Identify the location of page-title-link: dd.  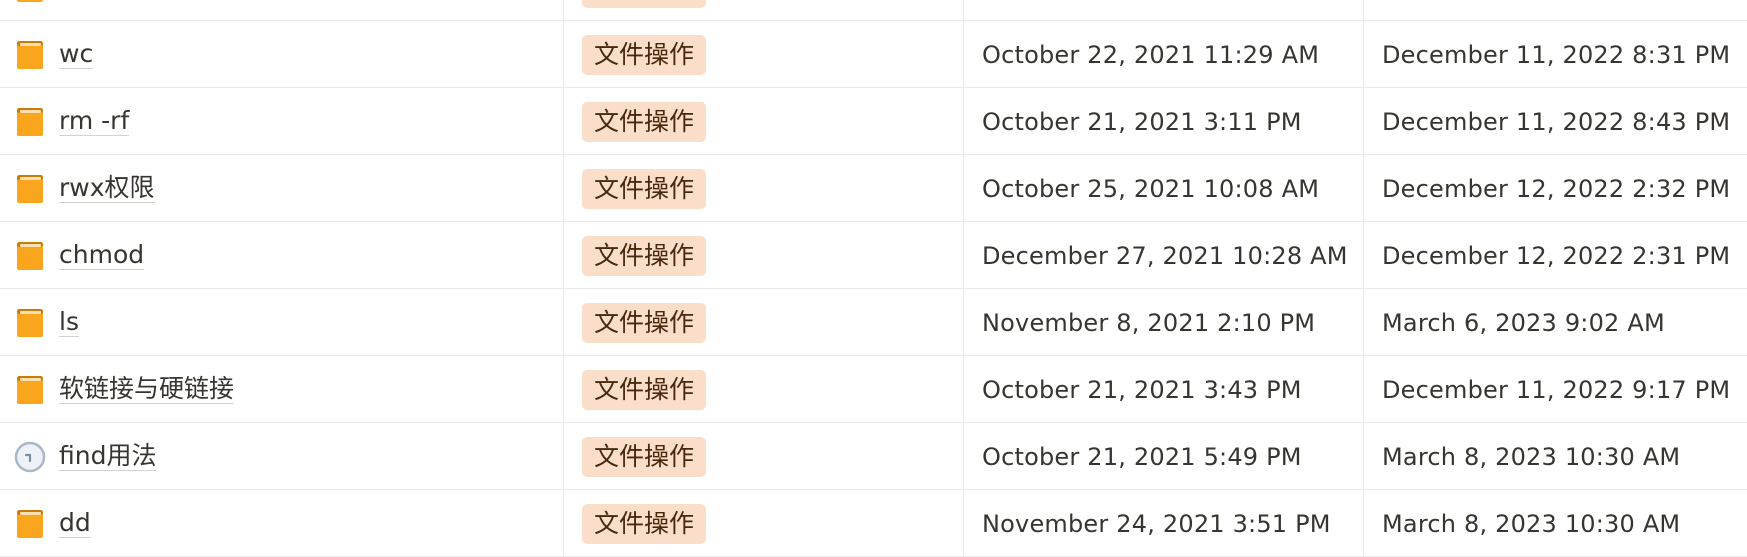
(75, 524).